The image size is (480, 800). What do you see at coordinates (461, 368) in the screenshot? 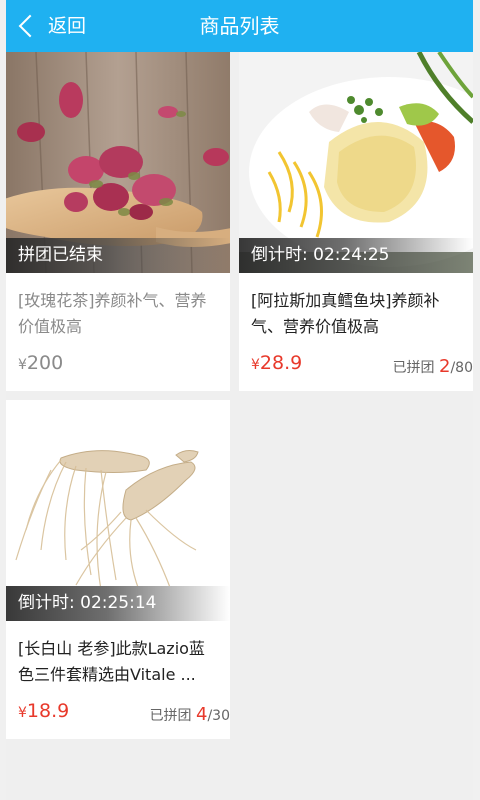
I see `joined-total: /80` at bounding box center [461, 368].